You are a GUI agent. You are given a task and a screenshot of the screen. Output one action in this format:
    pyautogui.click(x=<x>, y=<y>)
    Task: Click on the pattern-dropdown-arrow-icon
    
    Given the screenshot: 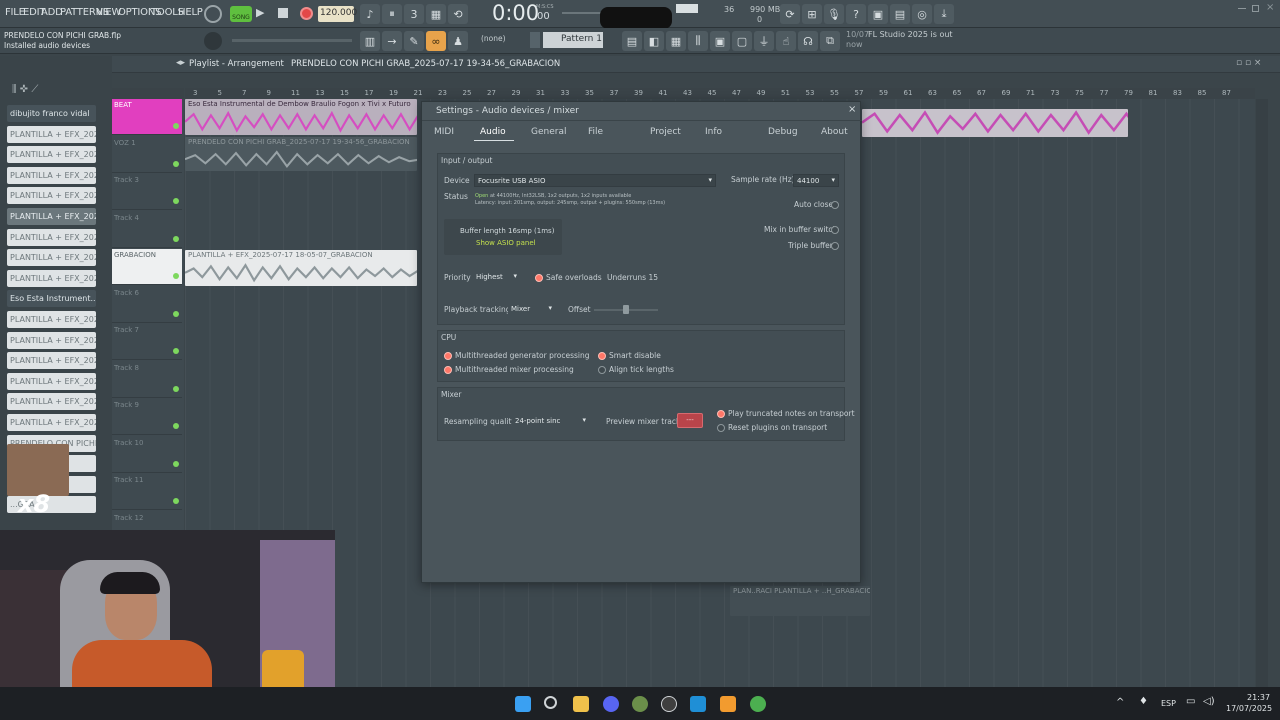 What is the action you would take?
    pyautogui.click(x=535, y=40)
    